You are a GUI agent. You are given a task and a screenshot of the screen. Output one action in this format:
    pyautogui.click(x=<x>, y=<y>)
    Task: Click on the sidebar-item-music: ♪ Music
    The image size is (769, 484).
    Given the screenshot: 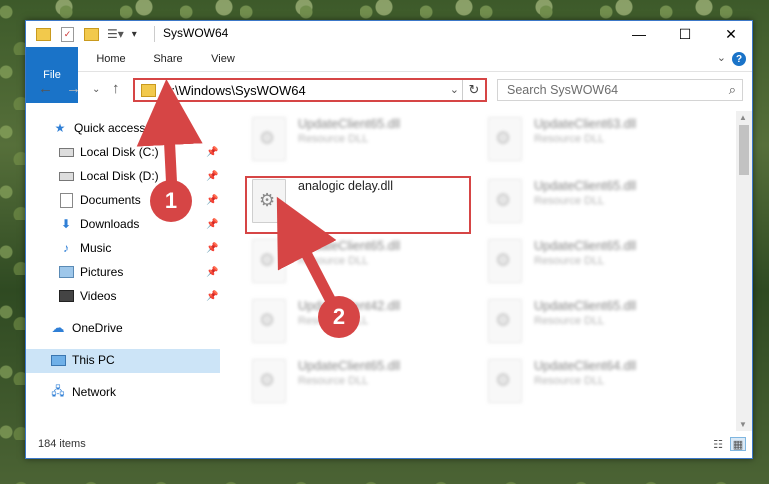 What is the action you would take?
    pyautogui.click(x=84, y=248)
    